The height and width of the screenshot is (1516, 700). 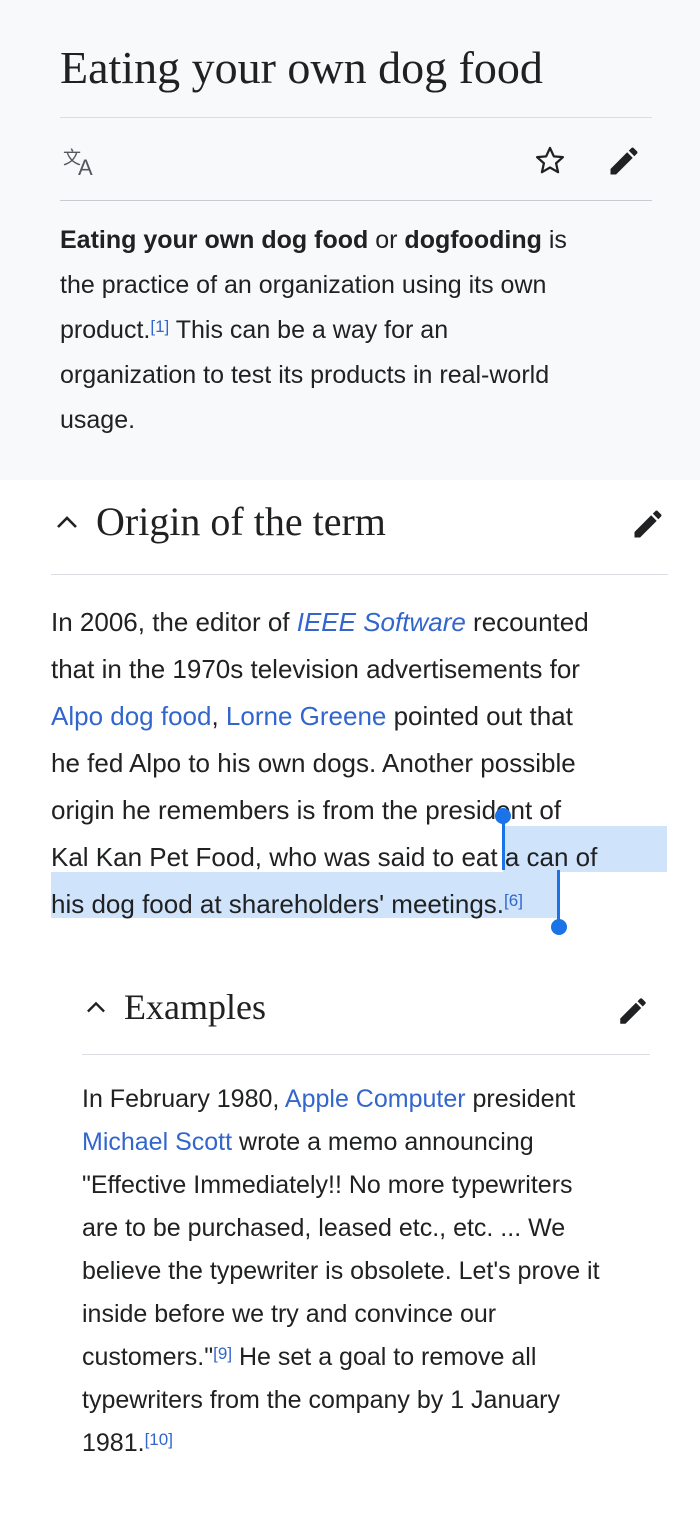 What do you see at coordinates (558, 896) in the screenshot?
I see `selection-end-handle` at bounding box center [558, 896].